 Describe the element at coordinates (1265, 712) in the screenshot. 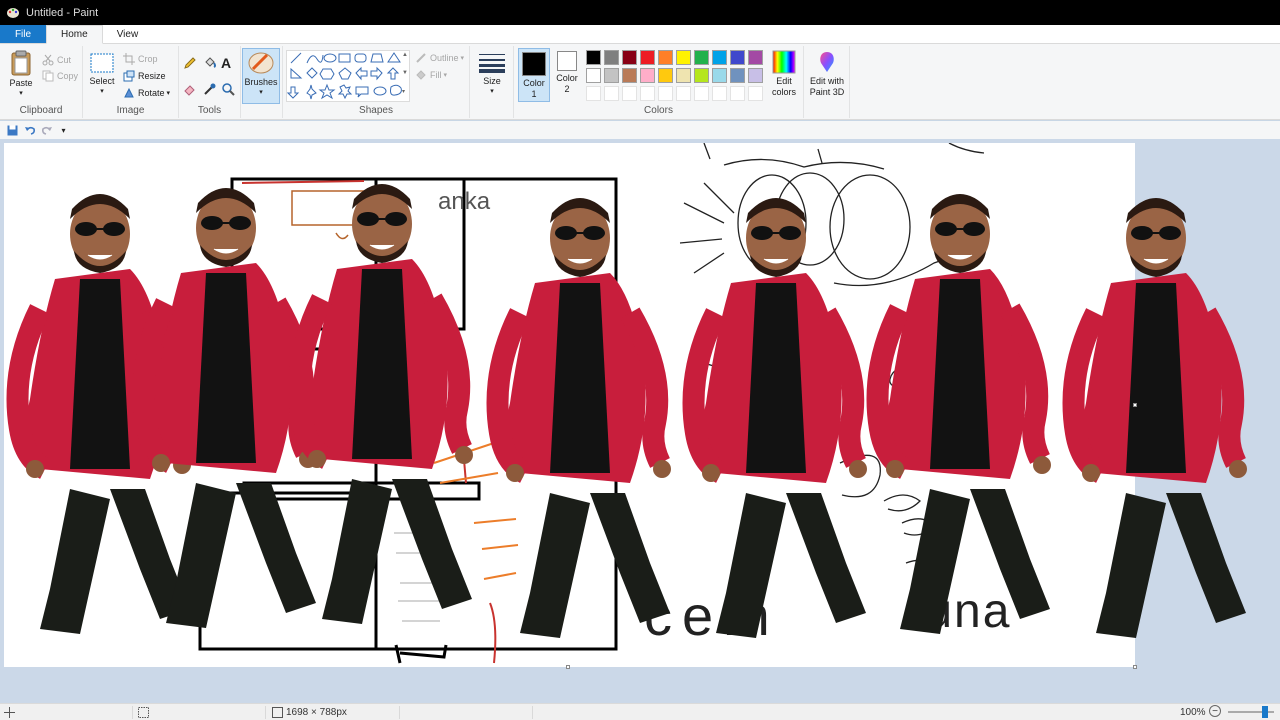

I see `zoom-slider-thumb` at that location.